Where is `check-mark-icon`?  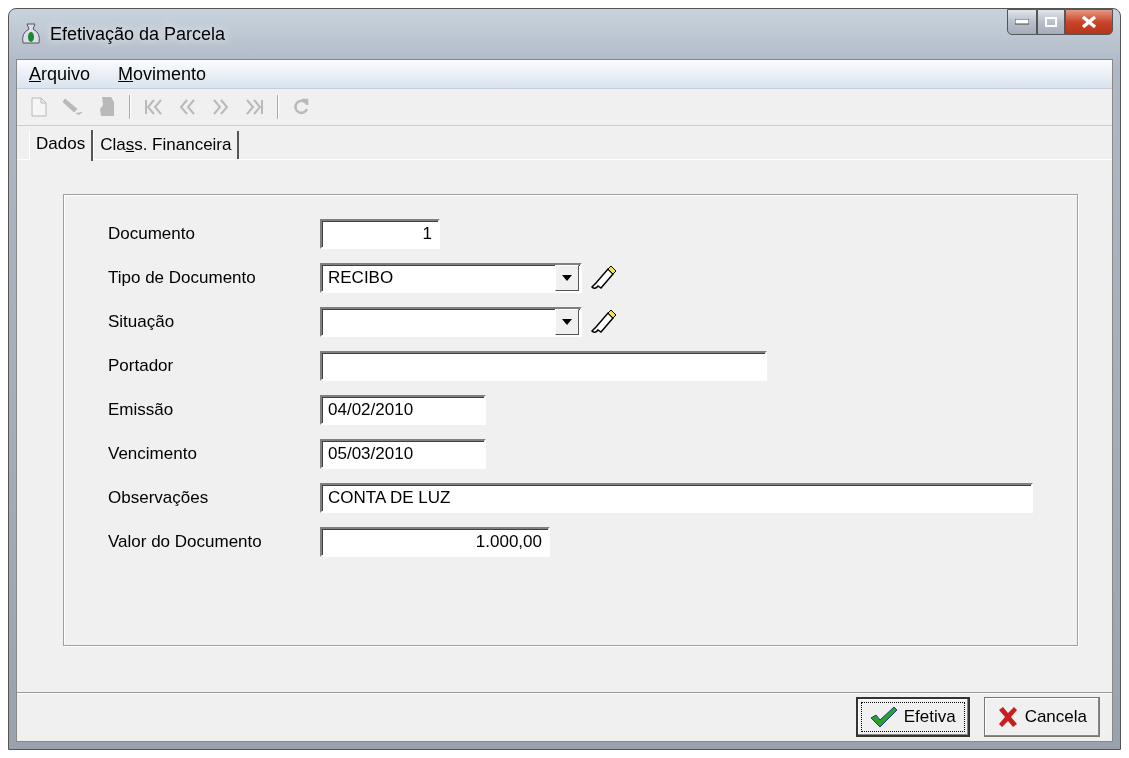
check-mark-icon is located at coordinates (883, 717).